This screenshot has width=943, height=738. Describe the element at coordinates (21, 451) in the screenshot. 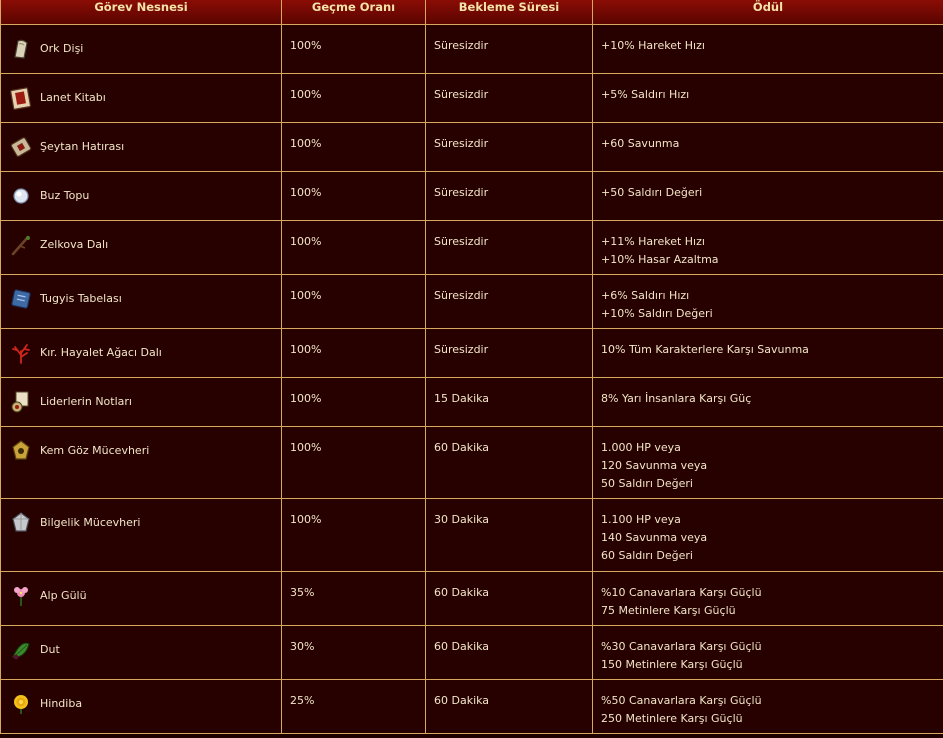

I see `evil-eye-gem-icon` at that location.